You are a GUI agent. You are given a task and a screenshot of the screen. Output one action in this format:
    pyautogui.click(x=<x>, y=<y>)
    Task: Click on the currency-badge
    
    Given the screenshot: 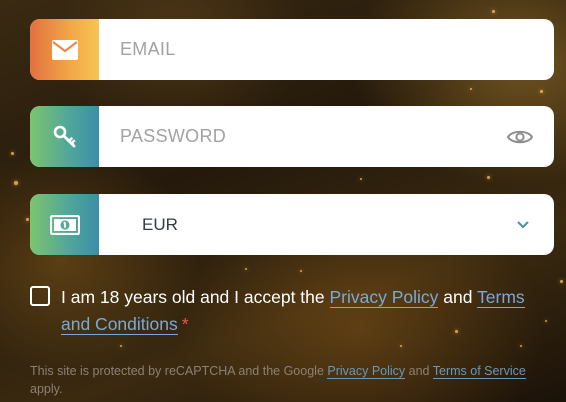 What is the action you would take?
    pyautogui.click(x=64, y=224)
    